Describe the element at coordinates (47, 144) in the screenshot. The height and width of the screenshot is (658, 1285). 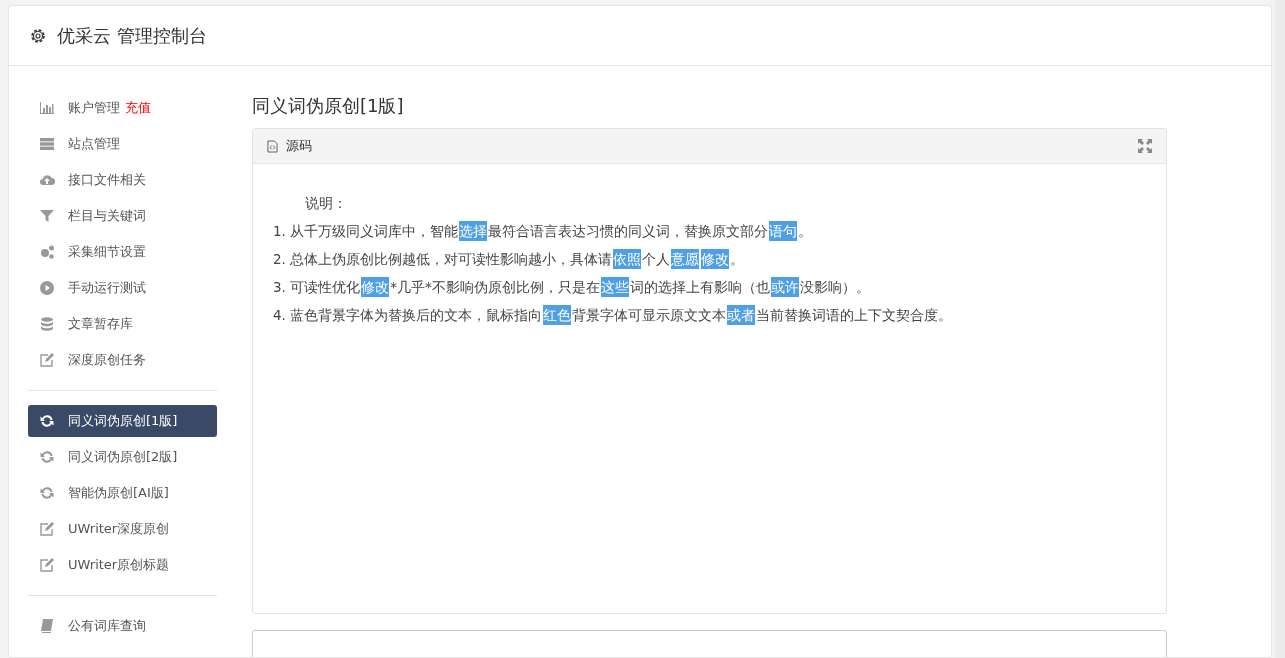
I see `server-icon` at that location.